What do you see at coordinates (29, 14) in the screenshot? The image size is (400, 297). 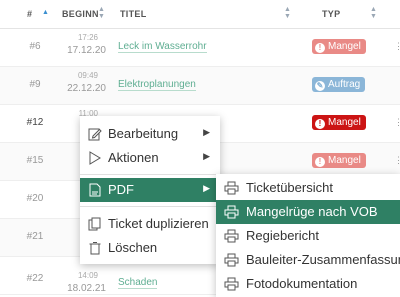 I see `column-header-num: #` at bounding box center [29, 14].